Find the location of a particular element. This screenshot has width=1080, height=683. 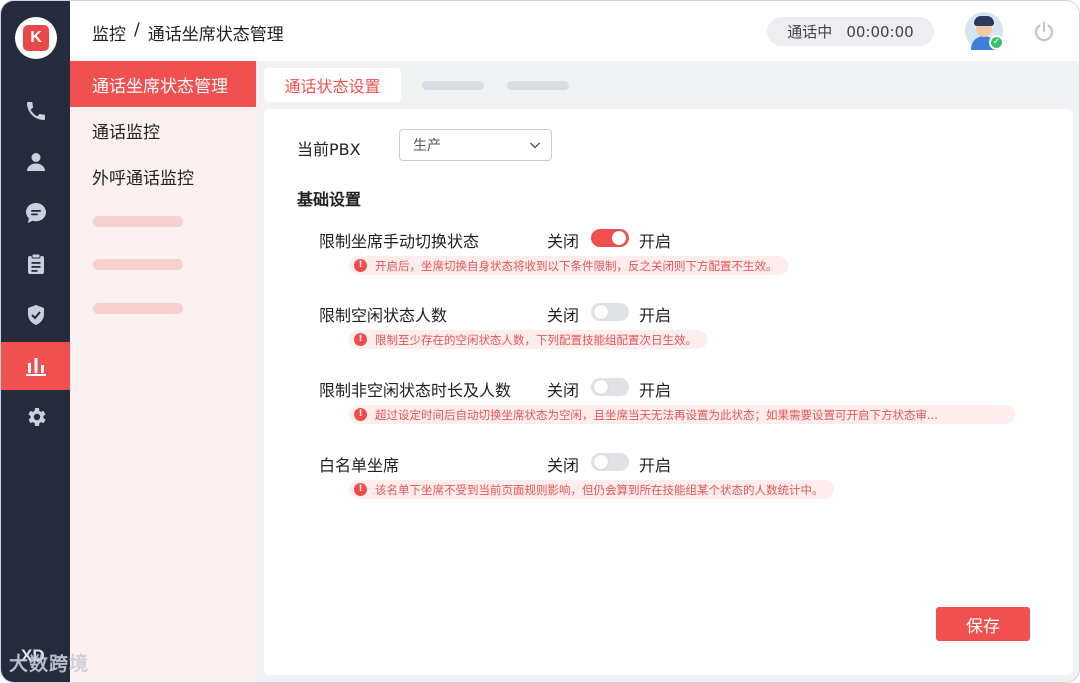

rail-item-settings is located at coordinates (35, 417).